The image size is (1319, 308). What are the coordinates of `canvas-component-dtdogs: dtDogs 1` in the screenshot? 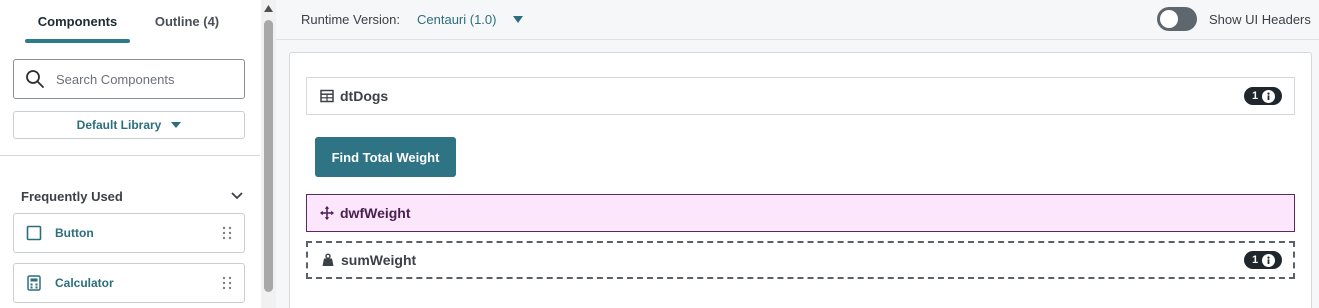 It's located at (800, 96).